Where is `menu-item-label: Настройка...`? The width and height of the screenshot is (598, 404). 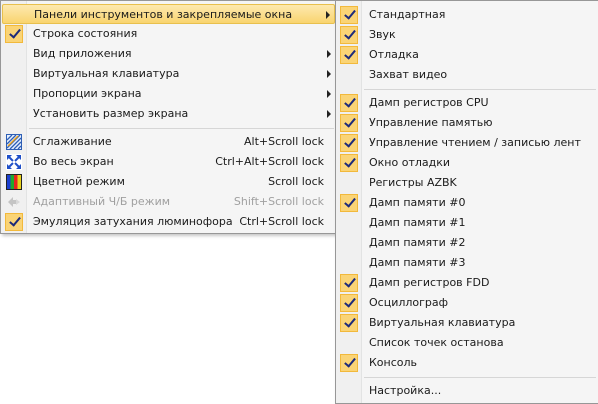 menu-item-label: Настройка... is located at coordinates (405, 390).